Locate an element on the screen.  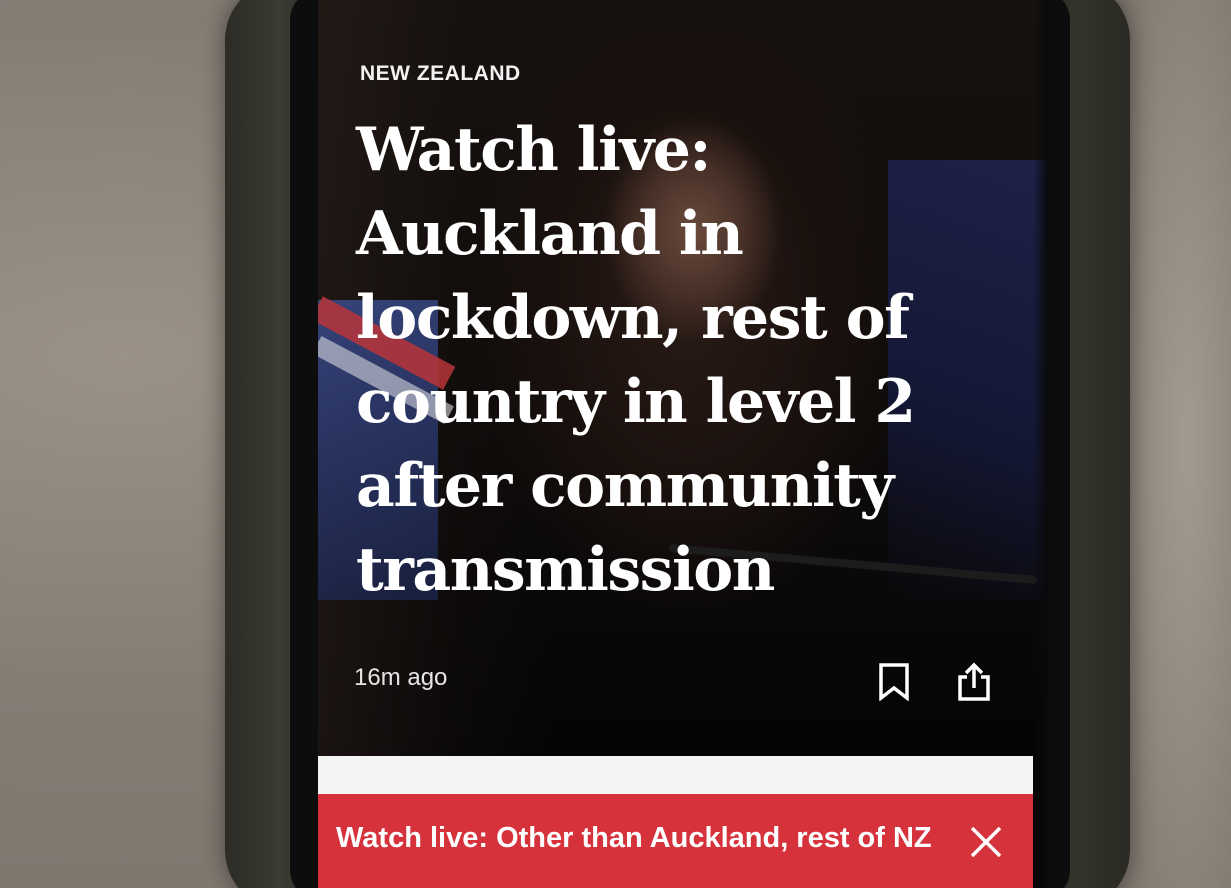
article-timestamp: 16m ago is located at coordinates (401, 677).